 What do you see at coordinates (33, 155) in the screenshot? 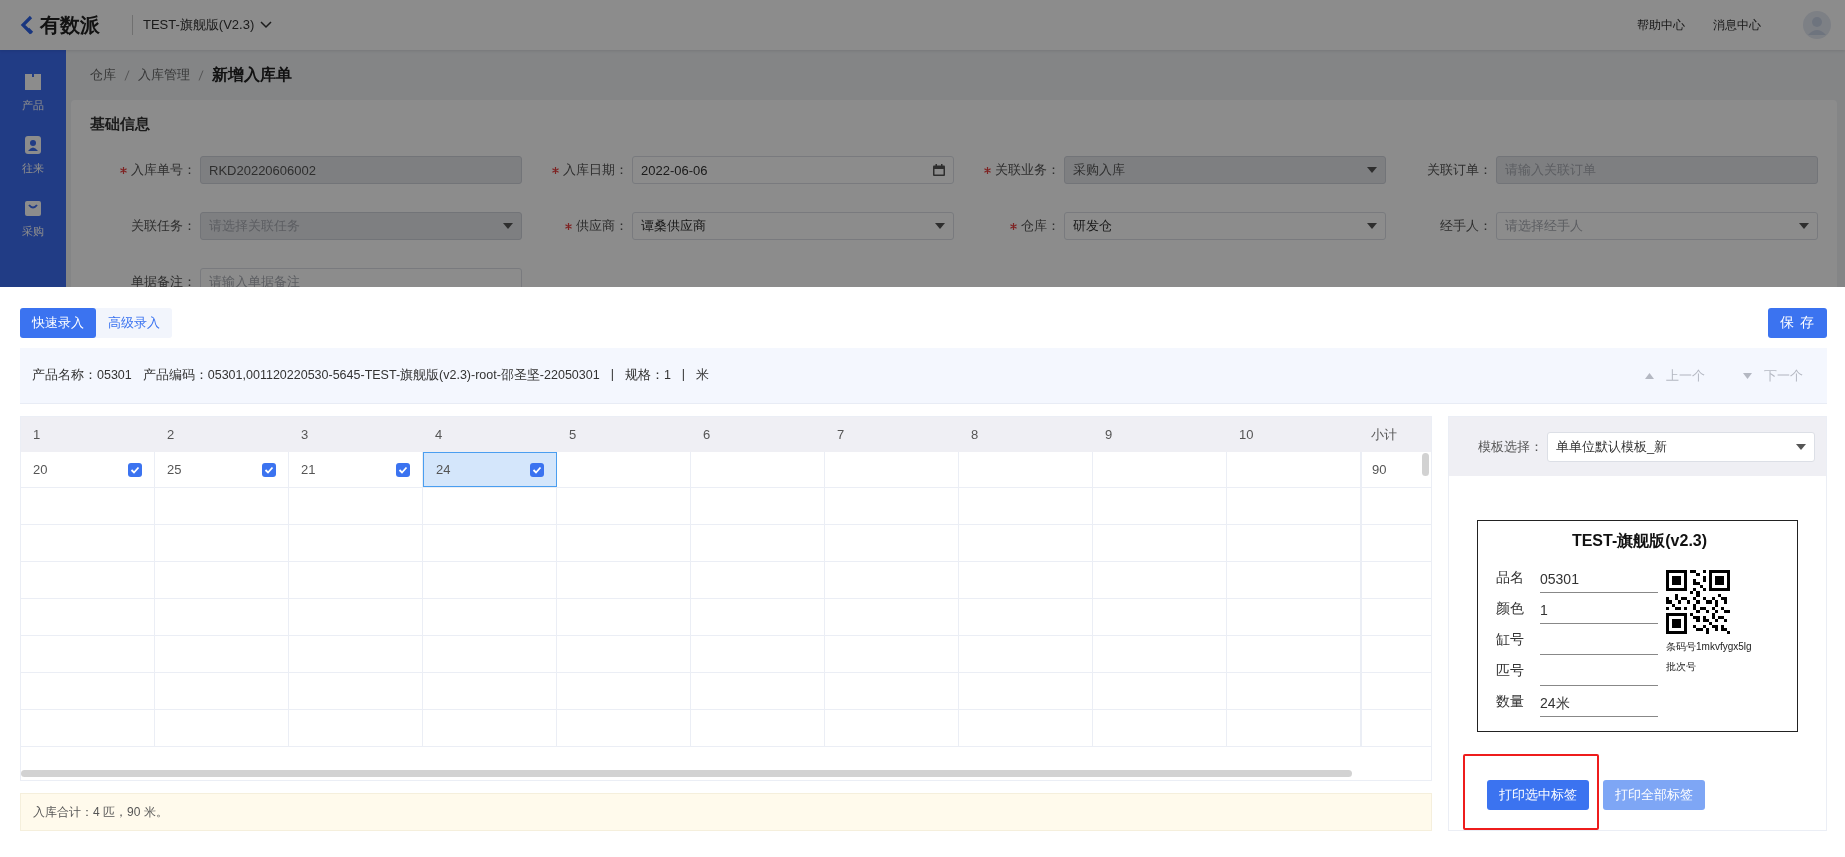
I see `sidebar-item: 往来` at bounding box center [33, 155].